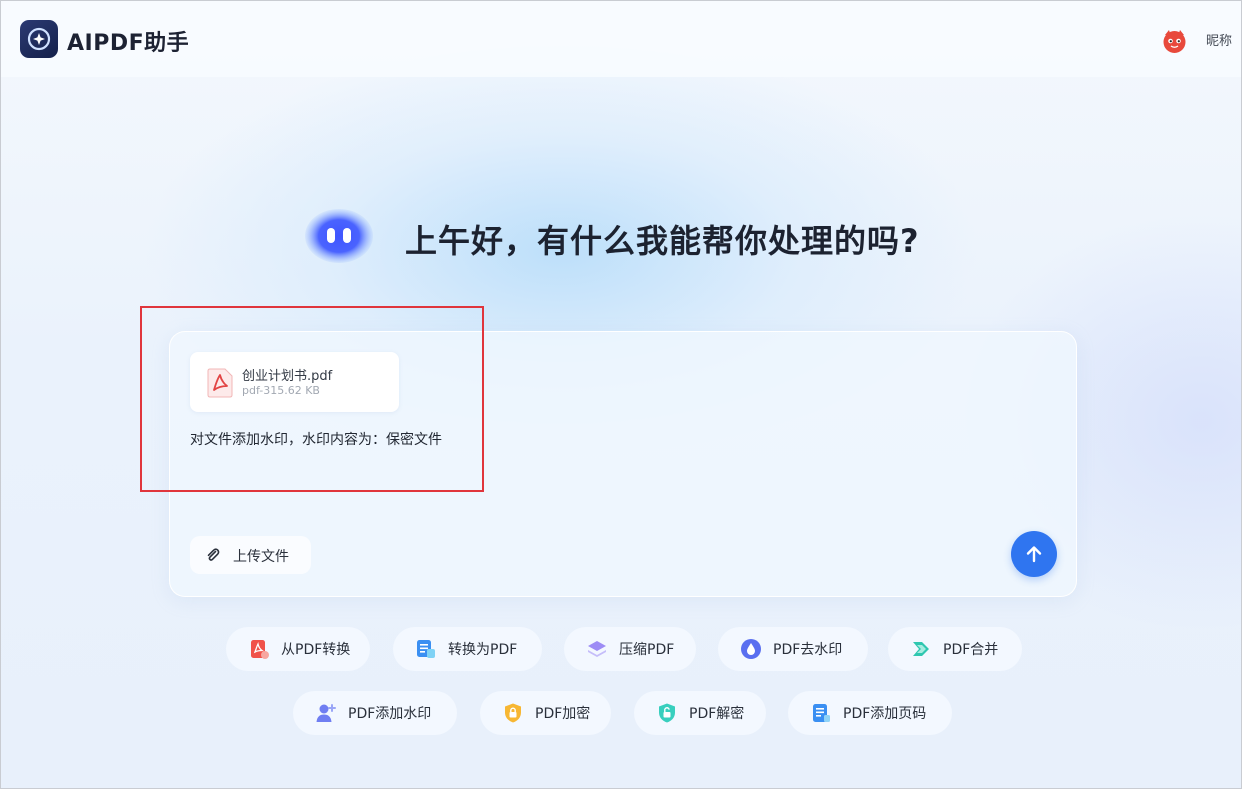 This screenshot has width=1242, height=789. I want to click on app-logo-icon, so click(39, 39).